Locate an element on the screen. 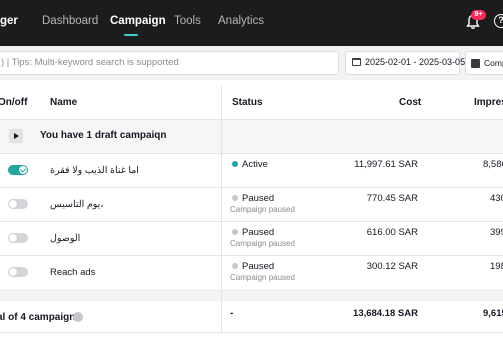 Image resolution: width=503 pixels, height=360 pixels. info-icon is located at coordinates (78, 317).